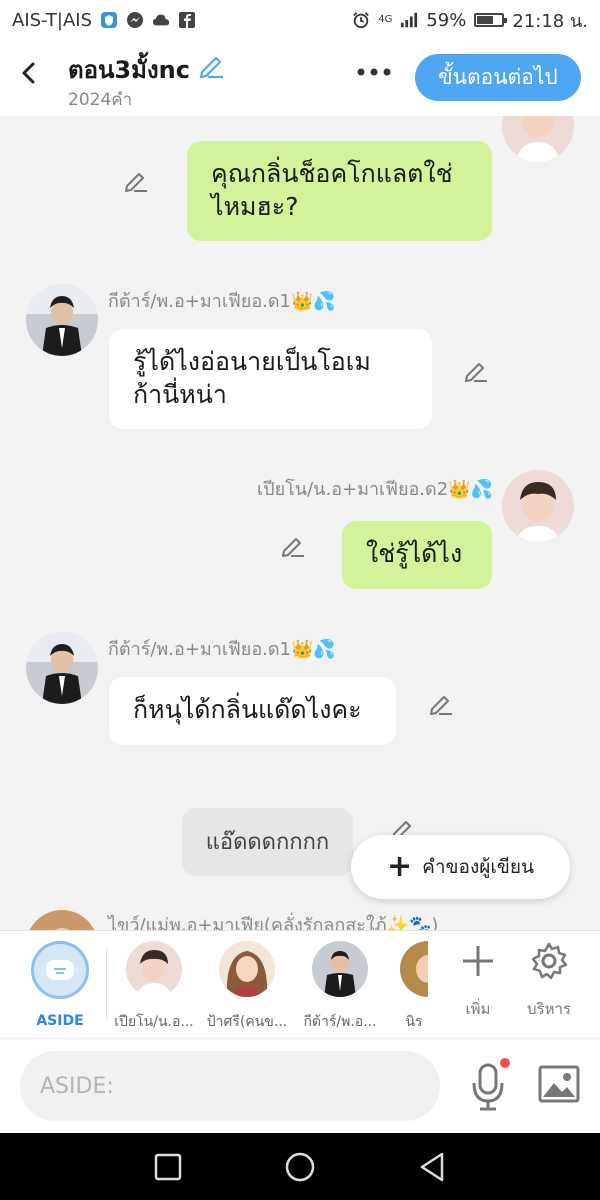 This screenshot has height=1200, width=600. What do you see at coordinates (446, 20) in the screenshot?
I see `battery-percent: 59%` at bounding box center [446, 20].